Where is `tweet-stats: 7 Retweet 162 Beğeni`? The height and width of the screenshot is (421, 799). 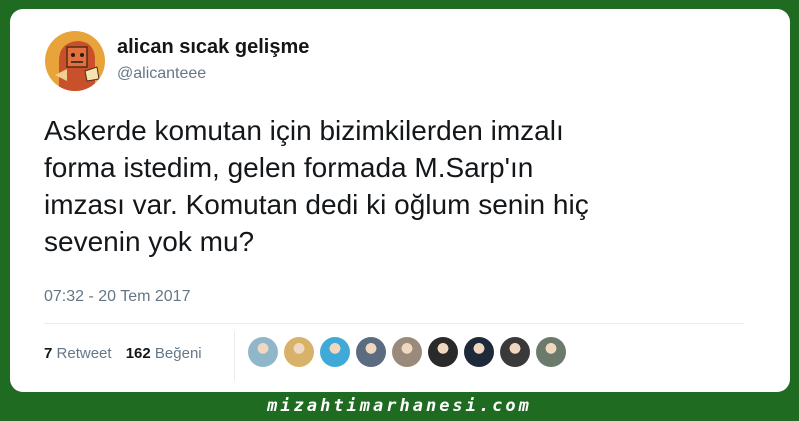
tweet-stats: 7 Retweet 162 Beğeni is located at coordinates (128, 353).